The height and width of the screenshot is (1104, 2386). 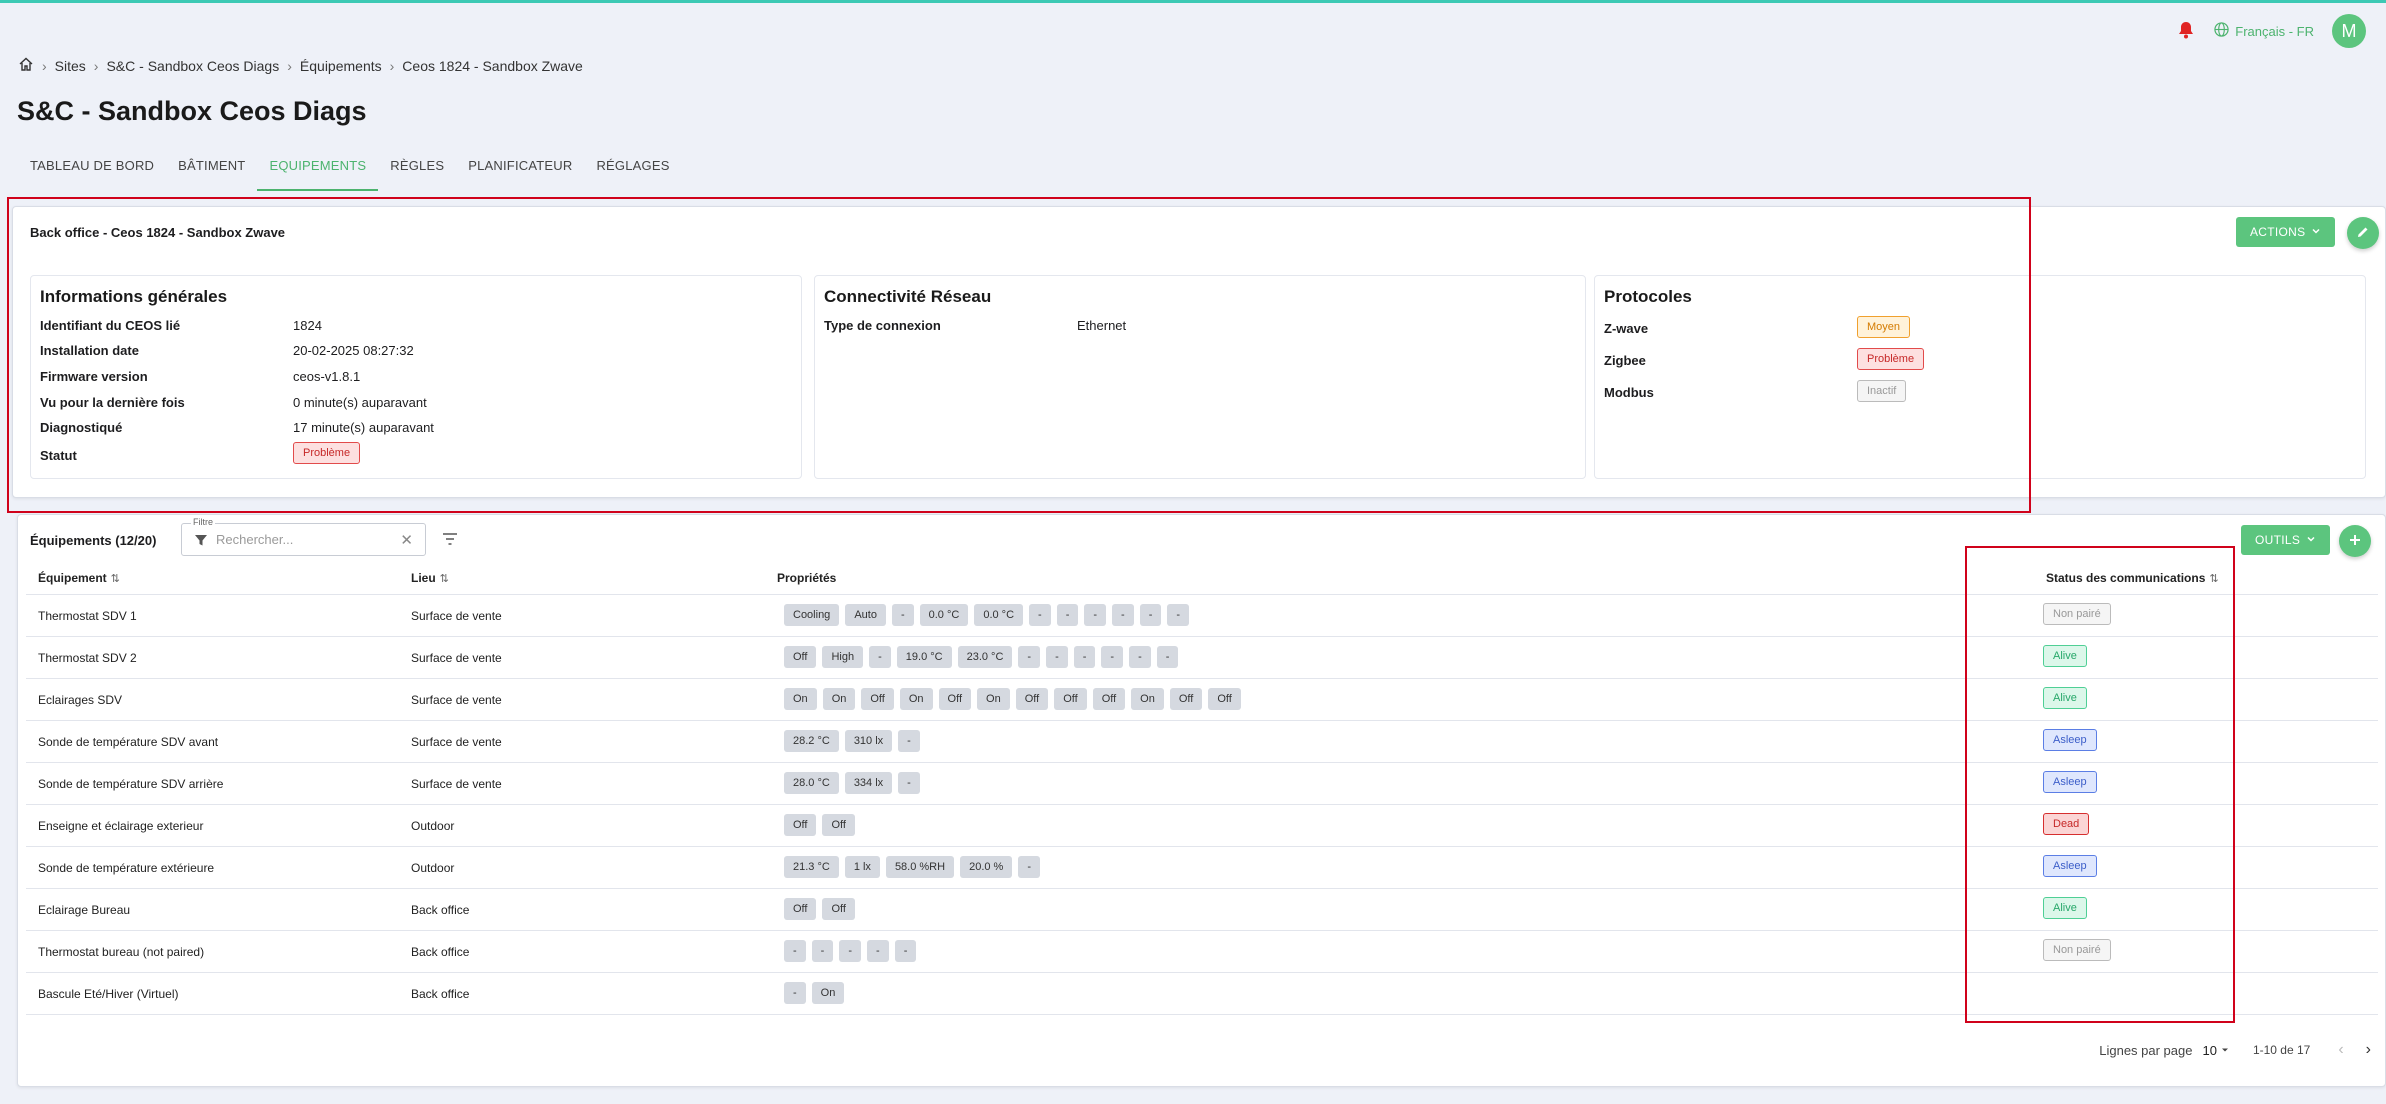 I want to click on tab-equipments: EQUIPEMENTS, so click(x=318, y=171).